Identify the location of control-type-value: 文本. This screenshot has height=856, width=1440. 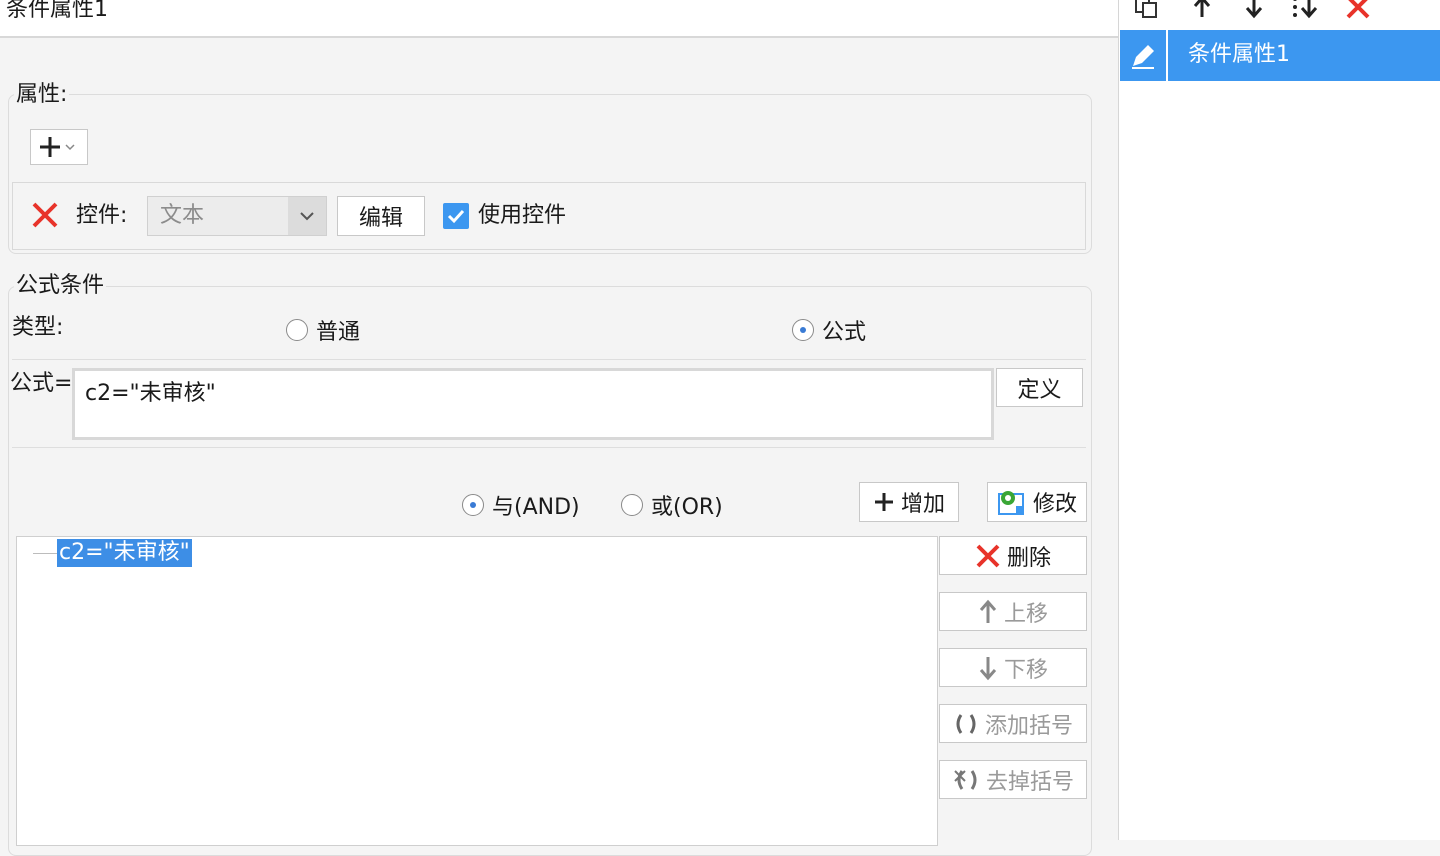
(182, 215).